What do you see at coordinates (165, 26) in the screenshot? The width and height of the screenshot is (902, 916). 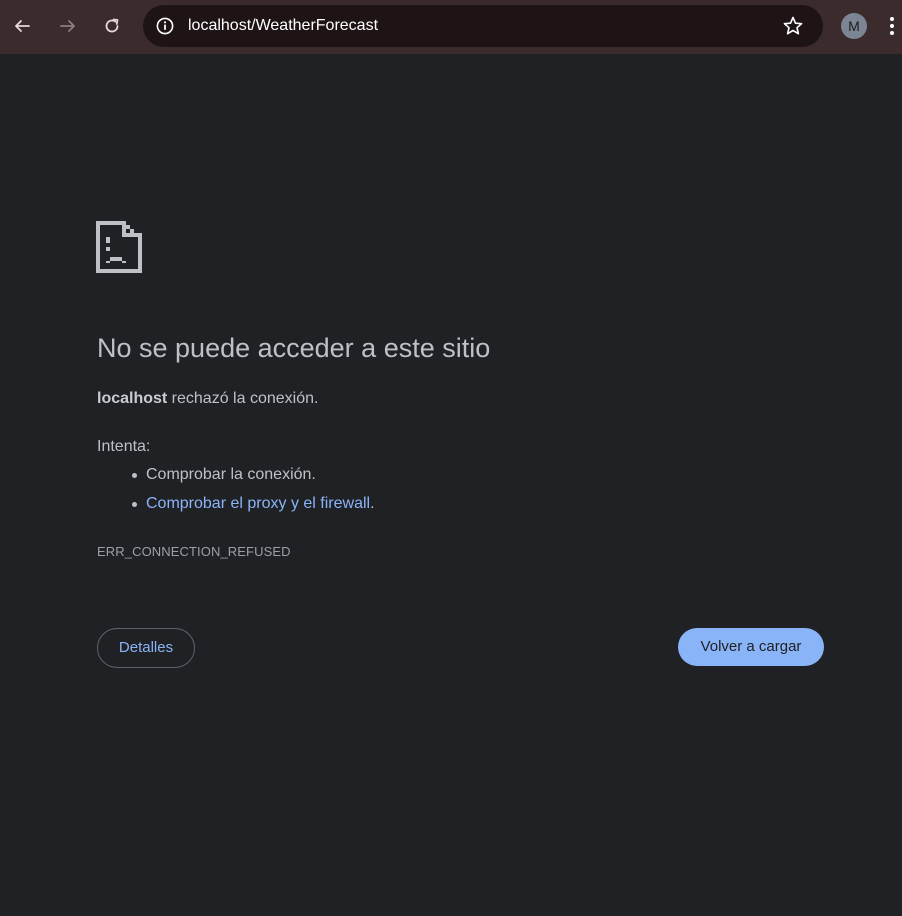 I see `info-icon` at bounding box center [165, 26].